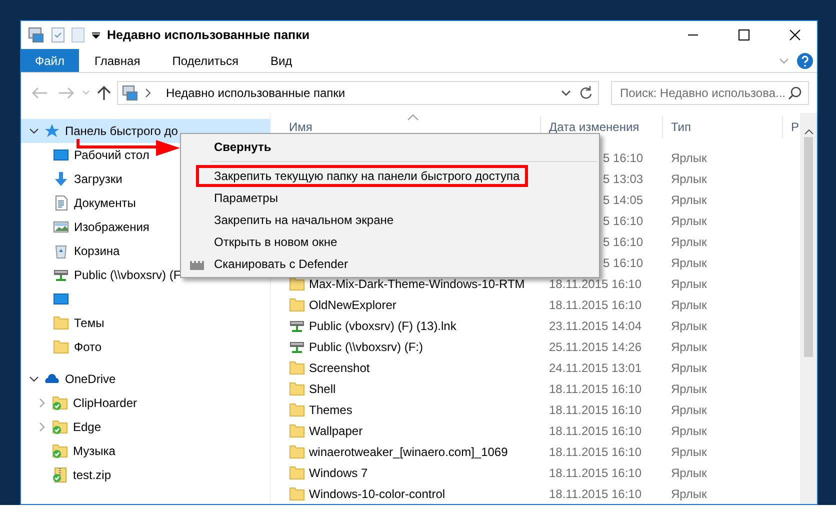 Image resolution: width=836 pixels, height=522 pixels. I want to click on document-icon, so click(61, 203).